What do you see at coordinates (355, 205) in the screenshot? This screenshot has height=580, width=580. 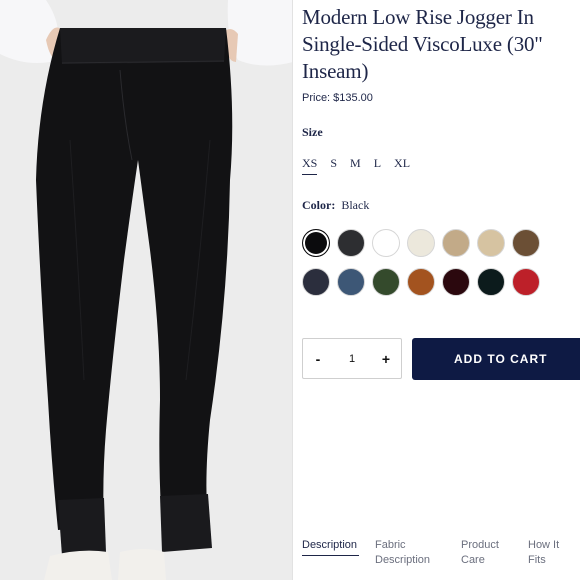 I see `color-selected-name: Black` at bounding box center [355, 205].